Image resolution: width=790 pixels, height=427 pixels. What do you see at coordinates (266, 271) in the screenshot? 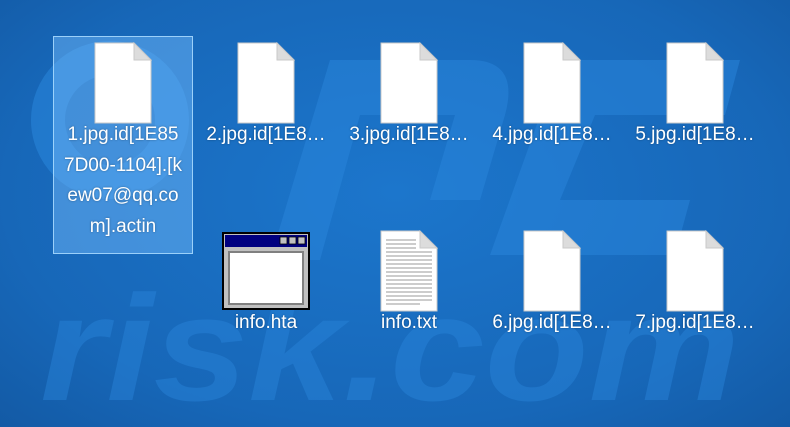
I see `hta-window-icon` at bounding box center [266, 271].